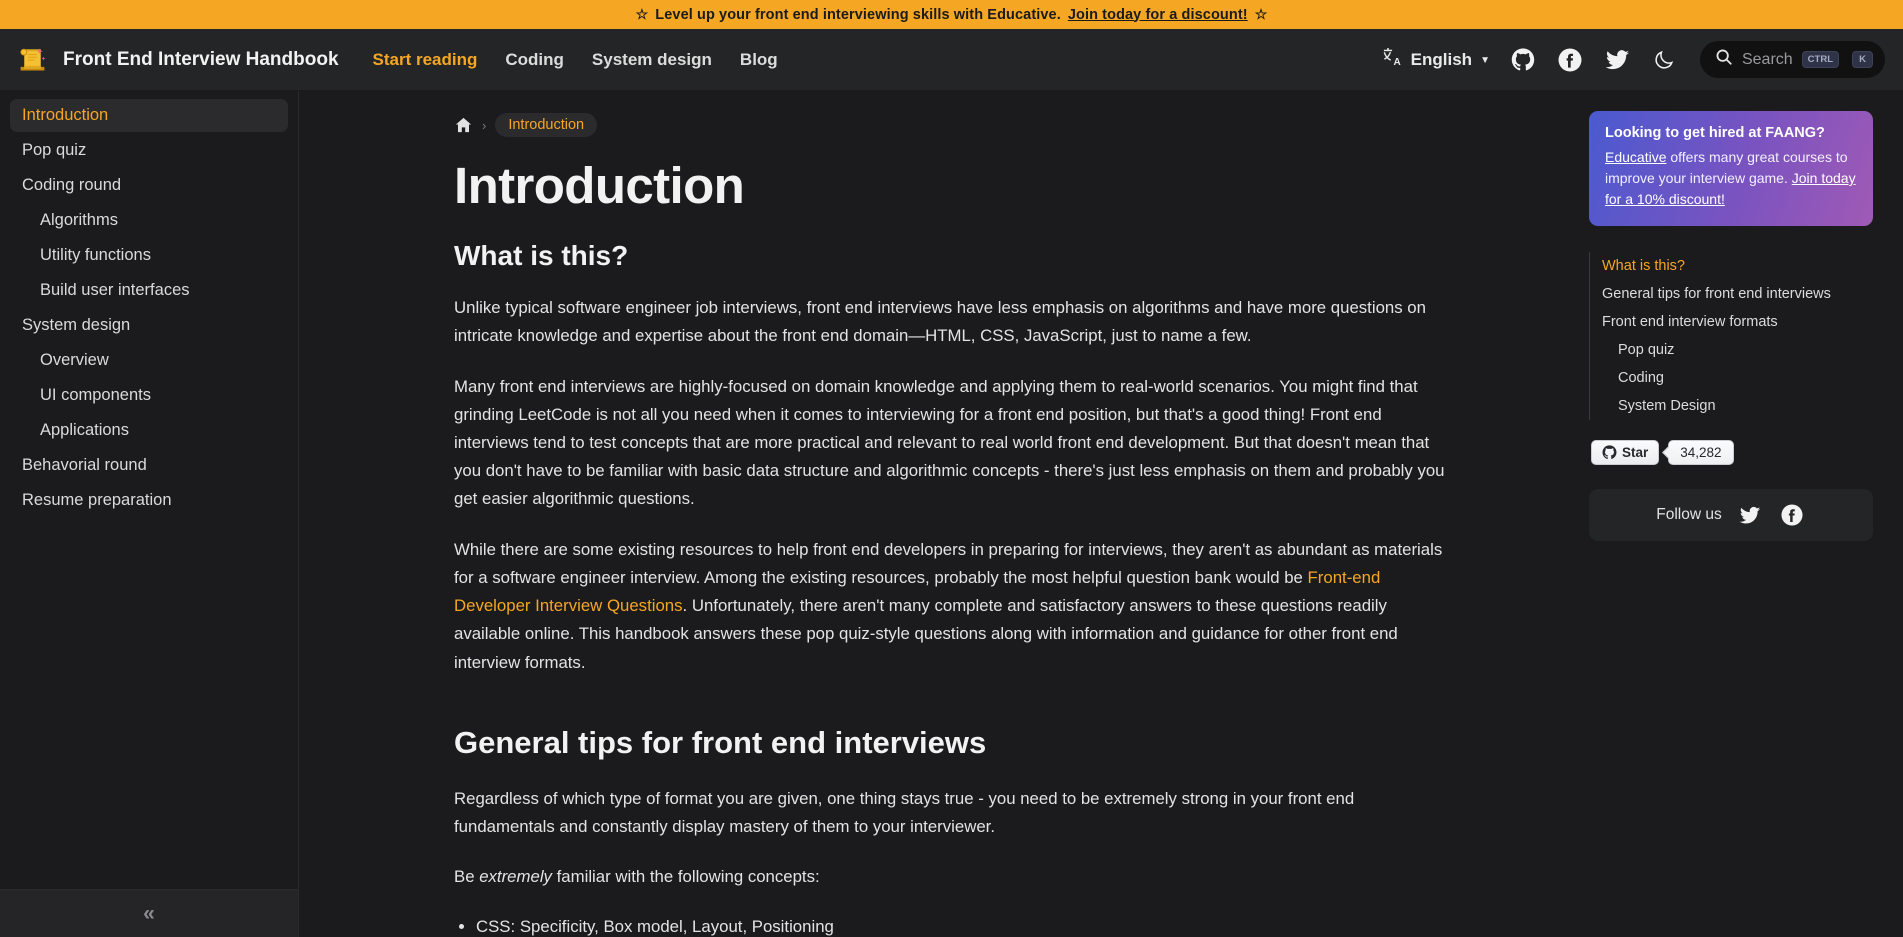  What do you see at coordinates (534, 60) in the screenshot?
I see `nav-link-coding: Coding` at bounding box center [534, 60].